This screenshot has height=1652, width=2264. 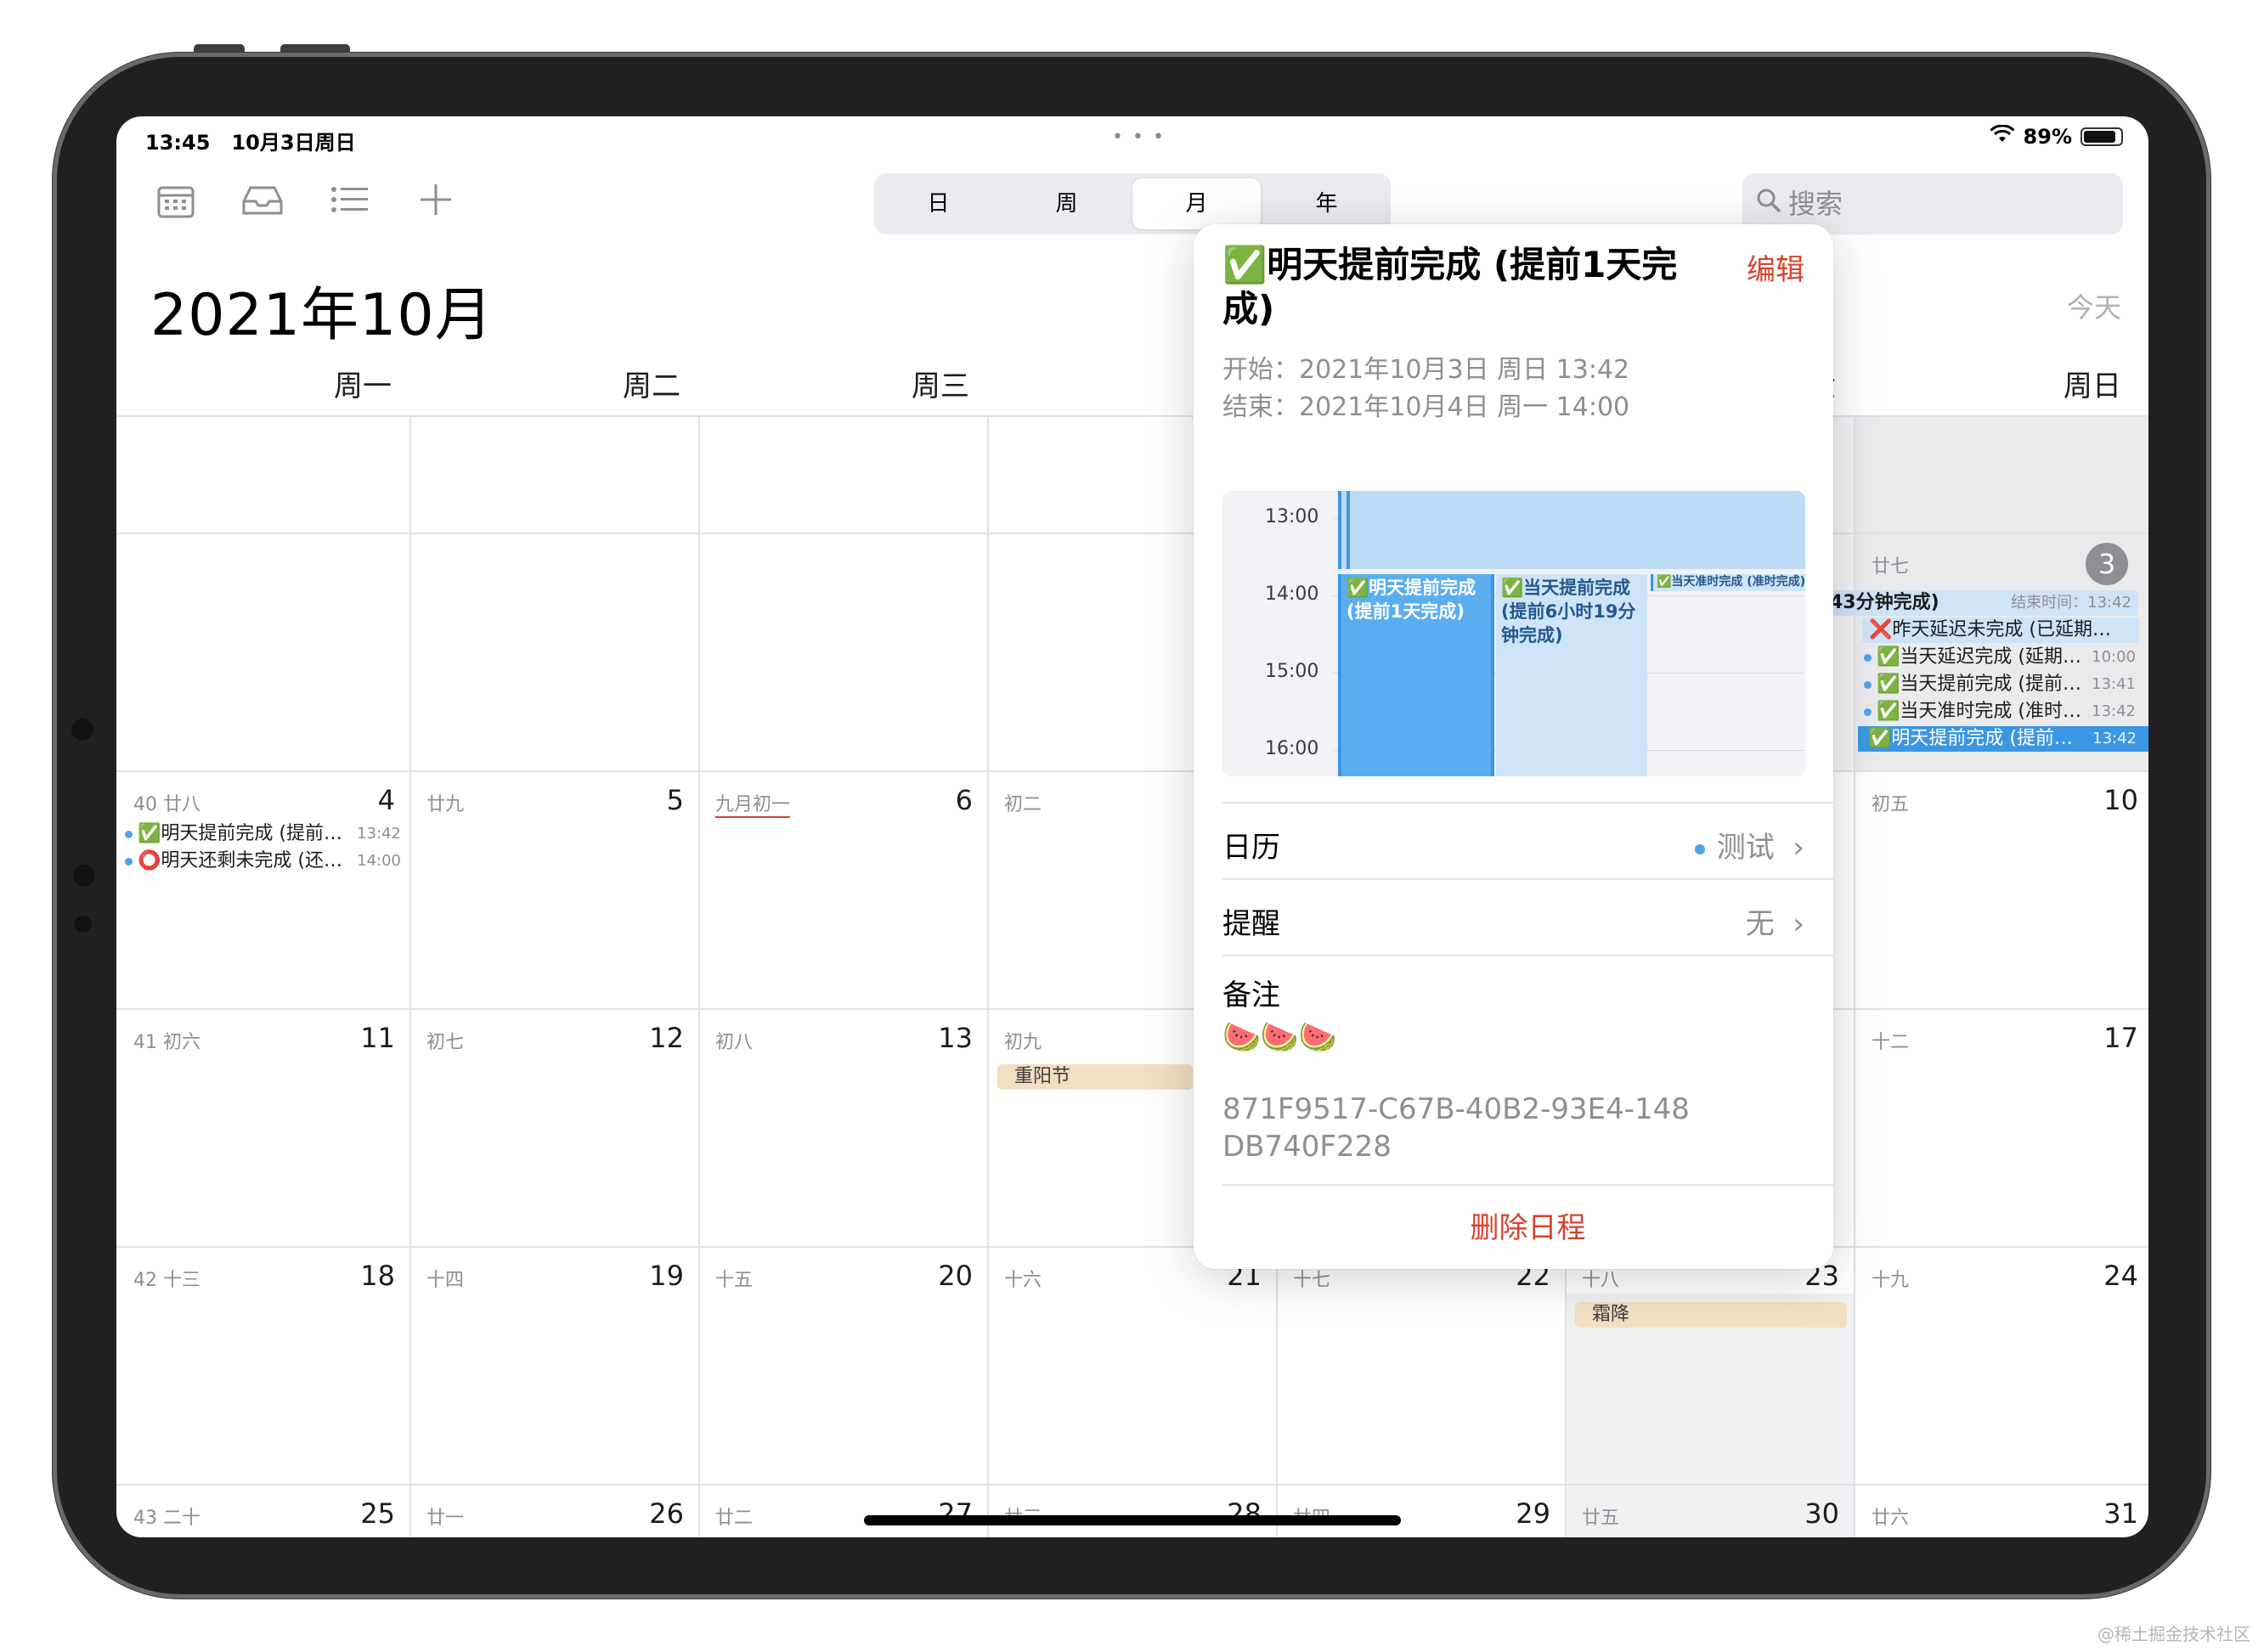 I want to click on calendar-event: ✅明天提前完成 (提前… 13:42, so click(x=263, y=834).